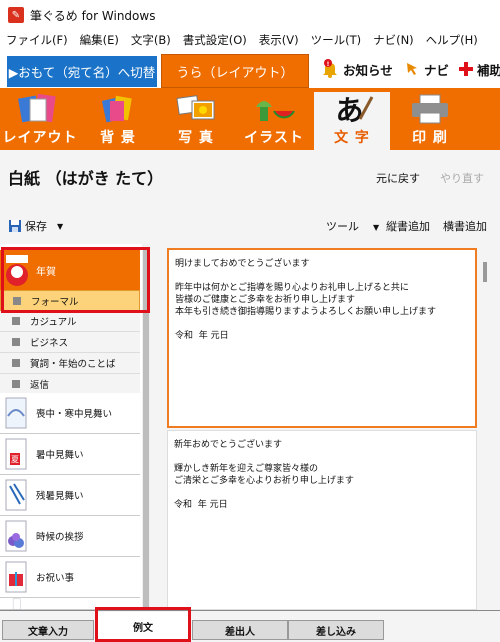 This screenshot has width=500, height=642. What do you see at coordinates (15, 226) in the screenshot?
I see `floppy-icon` at bounding box center [15, 226].